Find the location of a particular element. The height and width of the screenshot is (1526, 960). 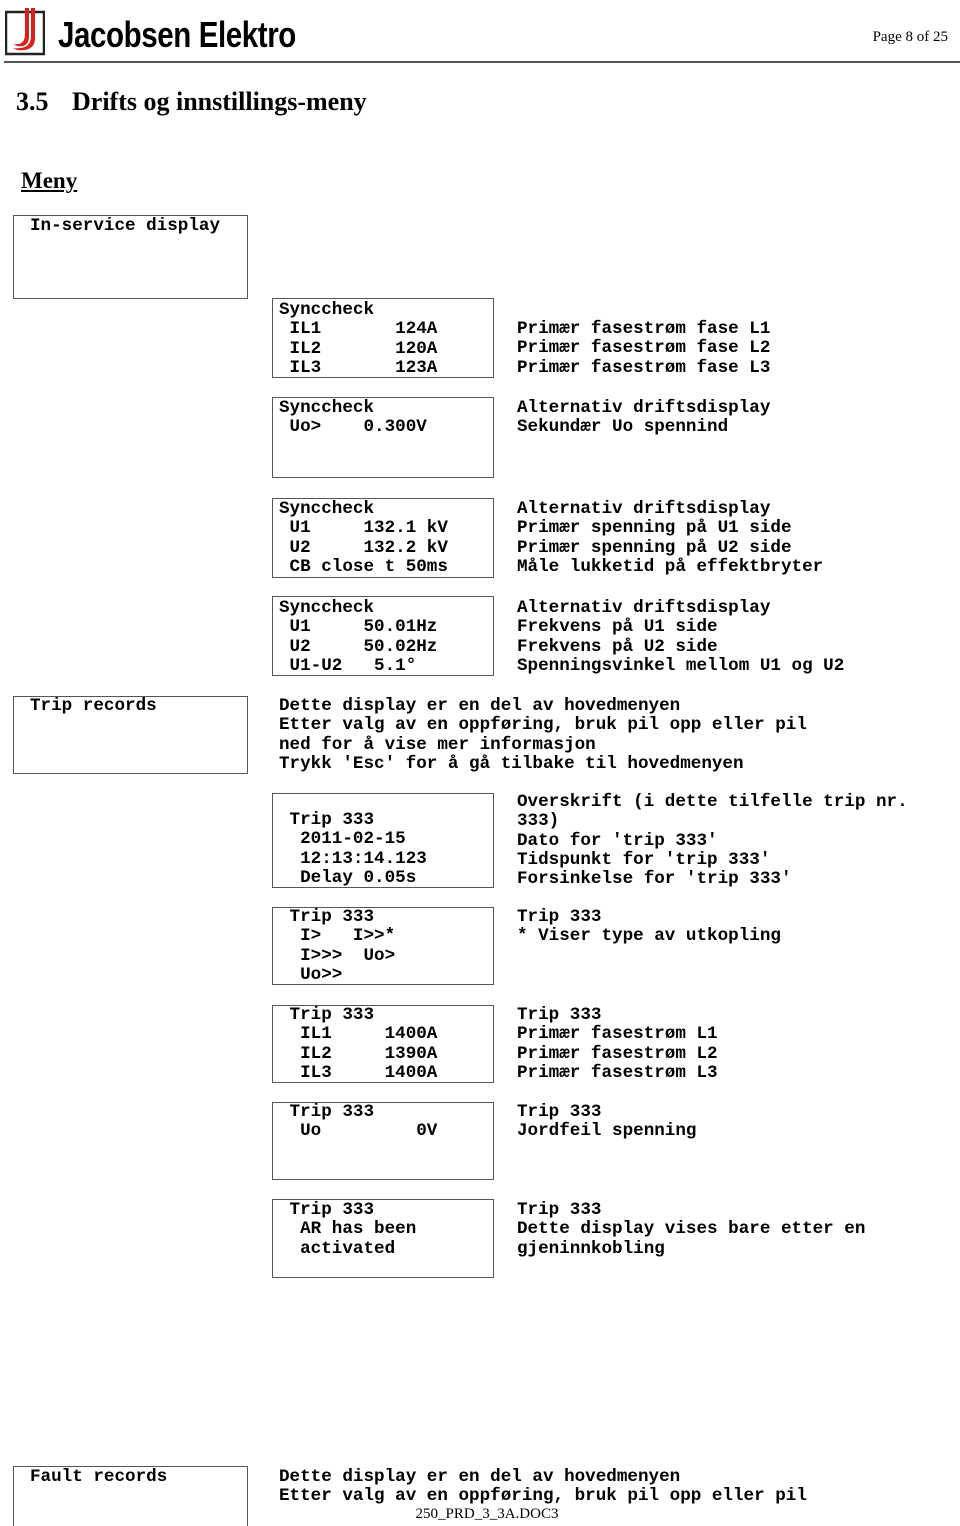

display-text: Trip 333 IL1 1400A IL2 1390A IL3 1400A is located at coordinates (363, 1044).